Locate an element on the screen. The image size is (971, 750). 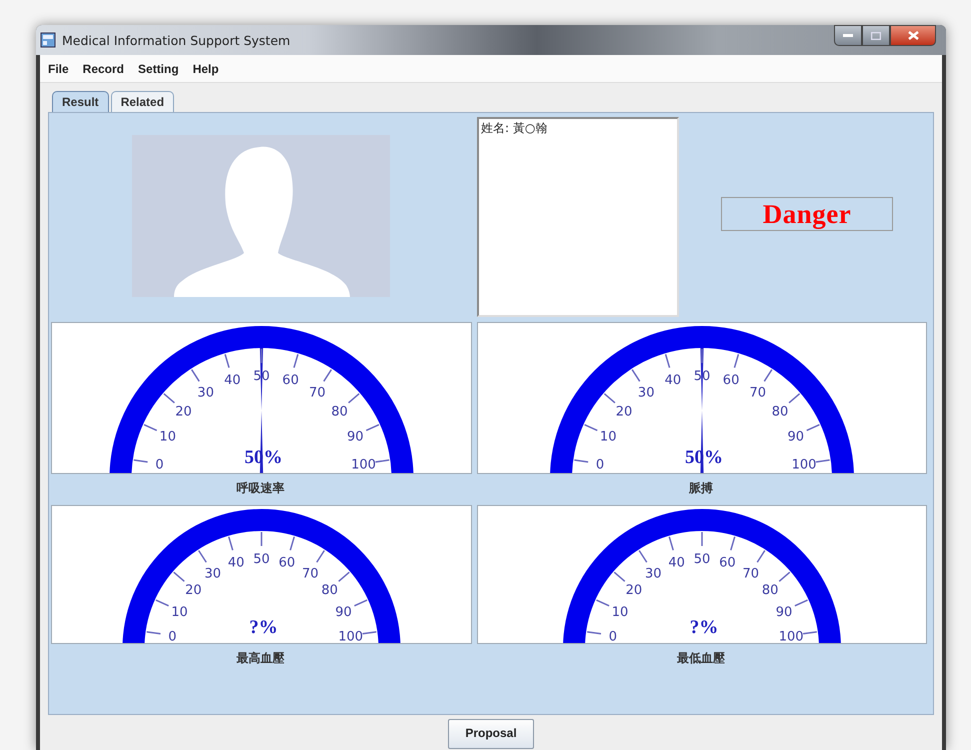
gauge-label: 最高血壓 is located at coordinates (260, 658).